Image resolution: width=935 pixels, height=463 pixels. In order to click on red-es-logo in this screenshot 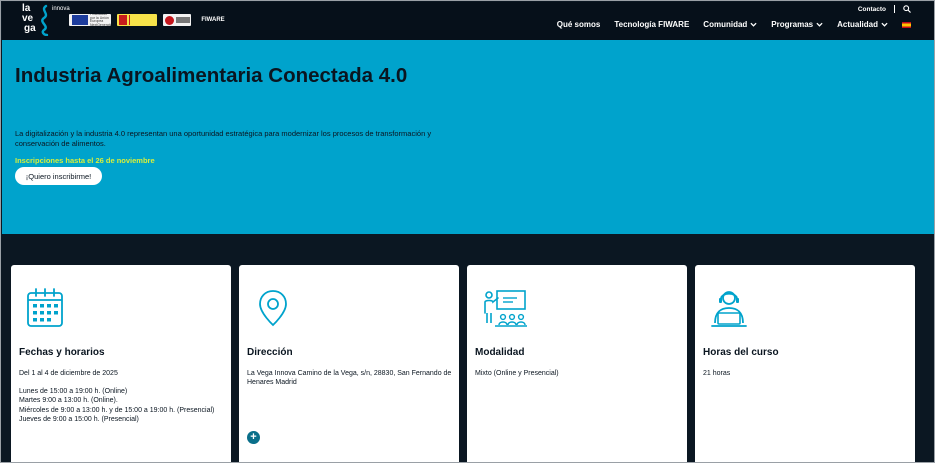, I will do `click(177, 20)`.